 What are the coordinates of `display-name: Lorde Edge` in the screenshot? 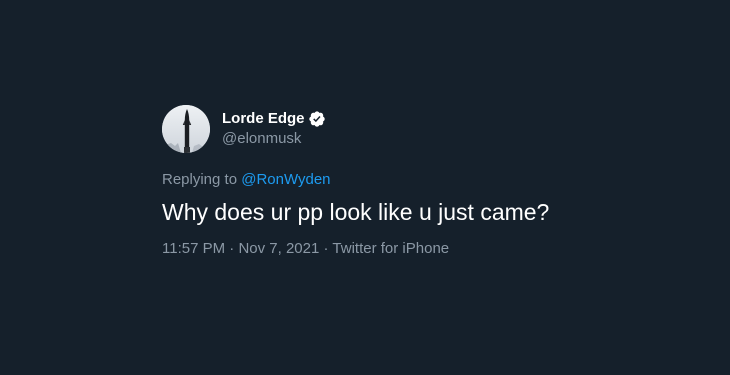 It's located at (263, 119).